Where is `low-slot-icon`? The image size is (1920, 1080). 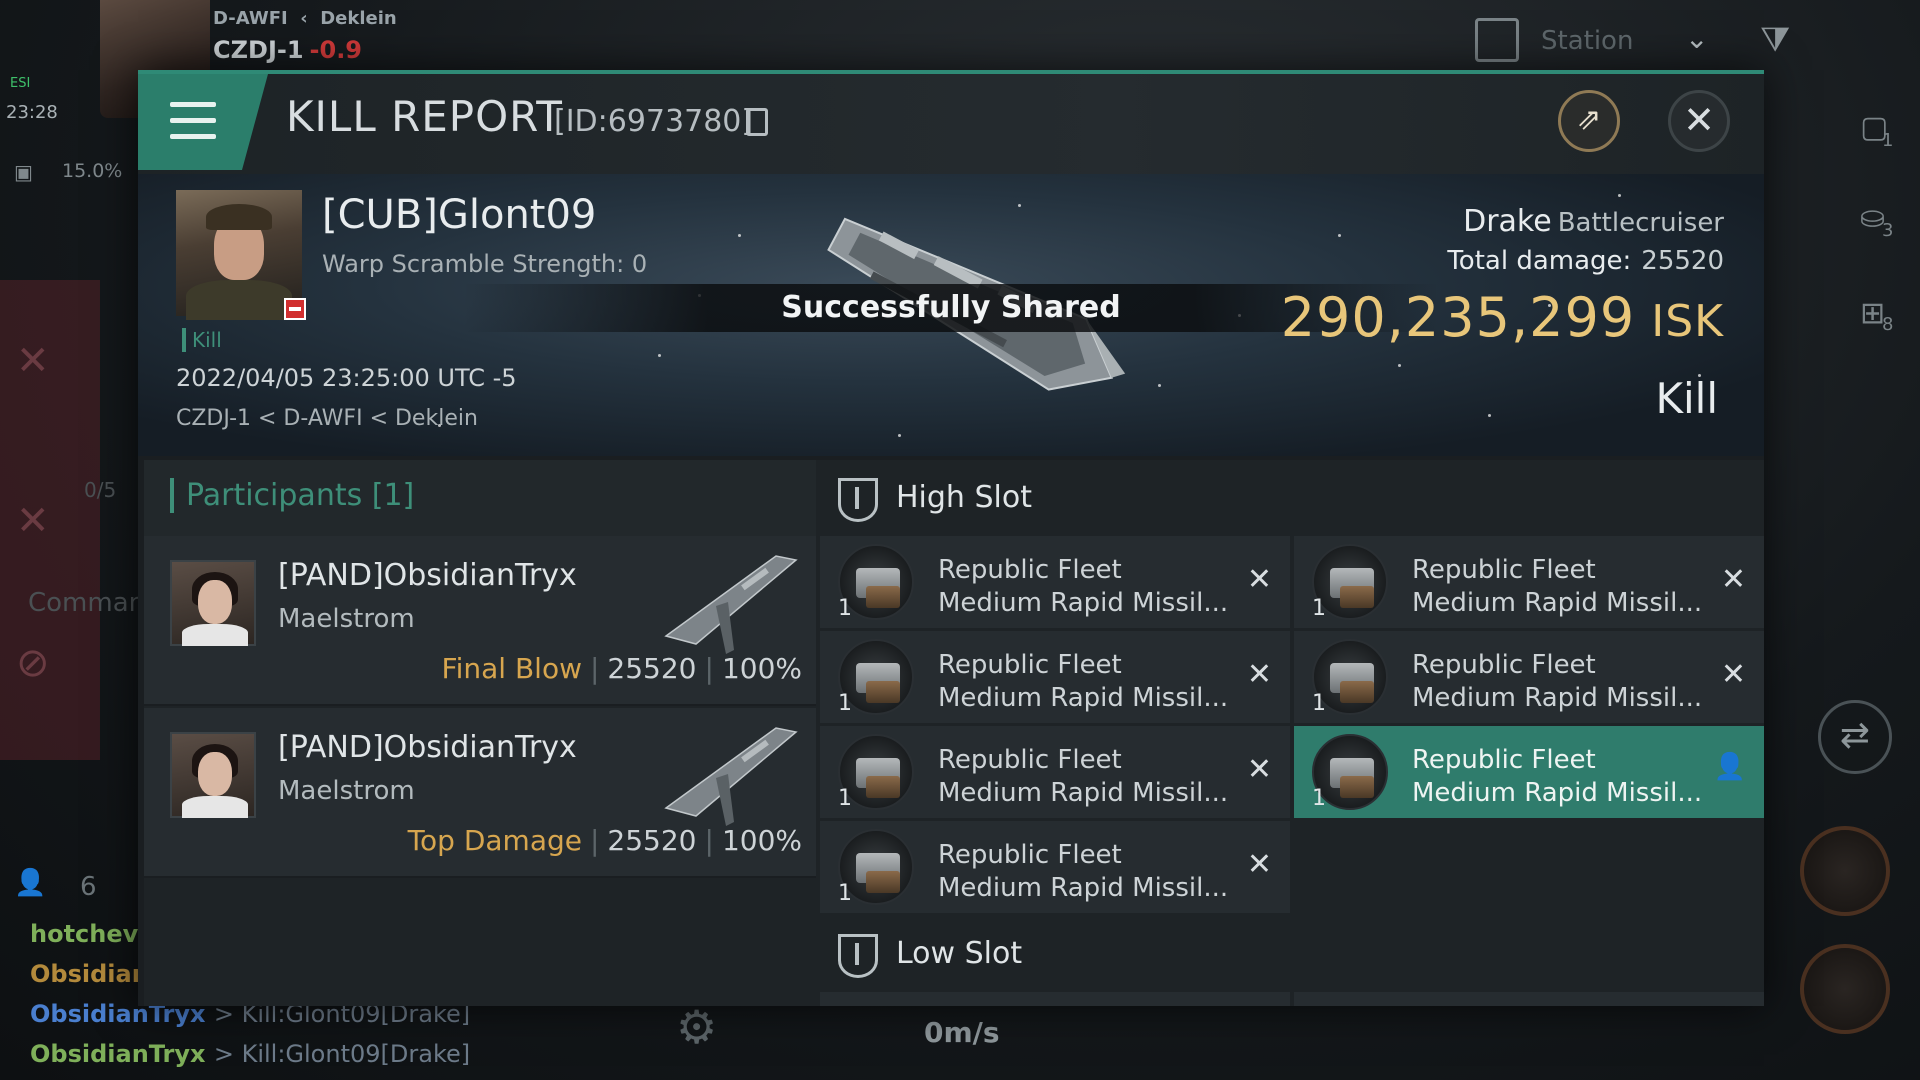 low-slot-icon is located at coordinates (858, 956).